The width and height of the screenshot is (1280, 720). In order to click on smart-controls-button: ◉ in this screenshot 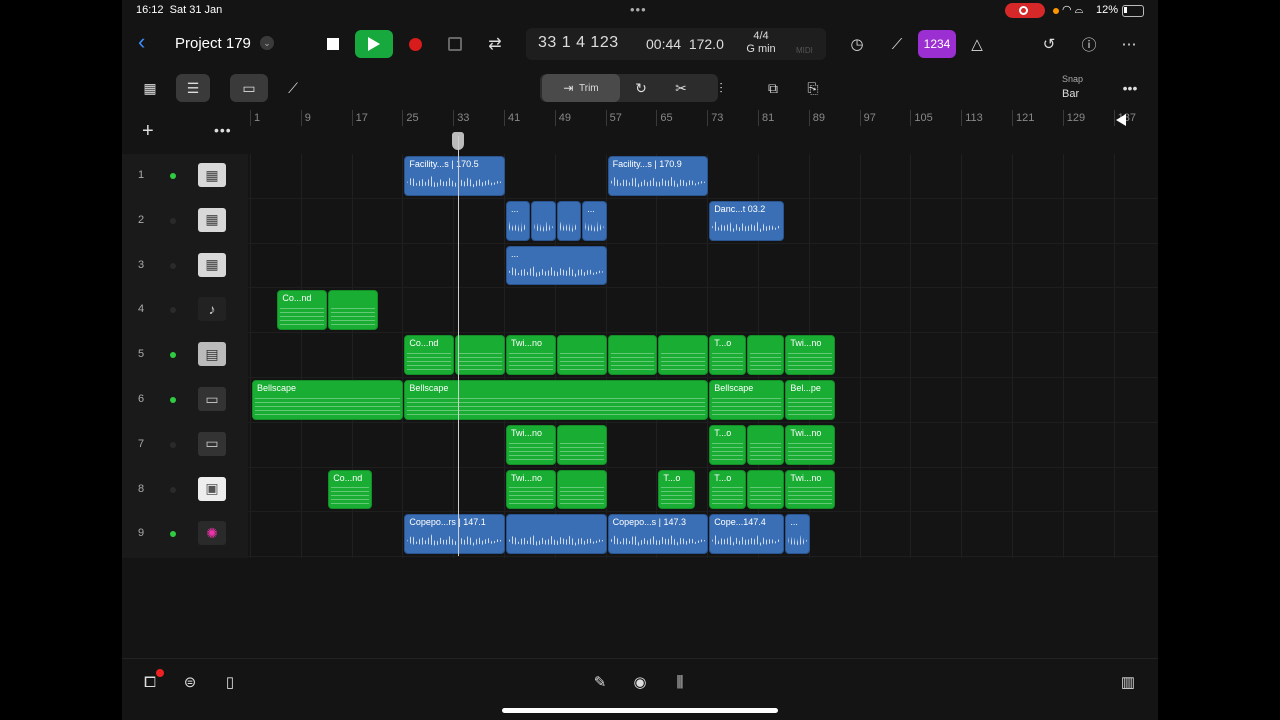, I will do `click(640, 682)`.